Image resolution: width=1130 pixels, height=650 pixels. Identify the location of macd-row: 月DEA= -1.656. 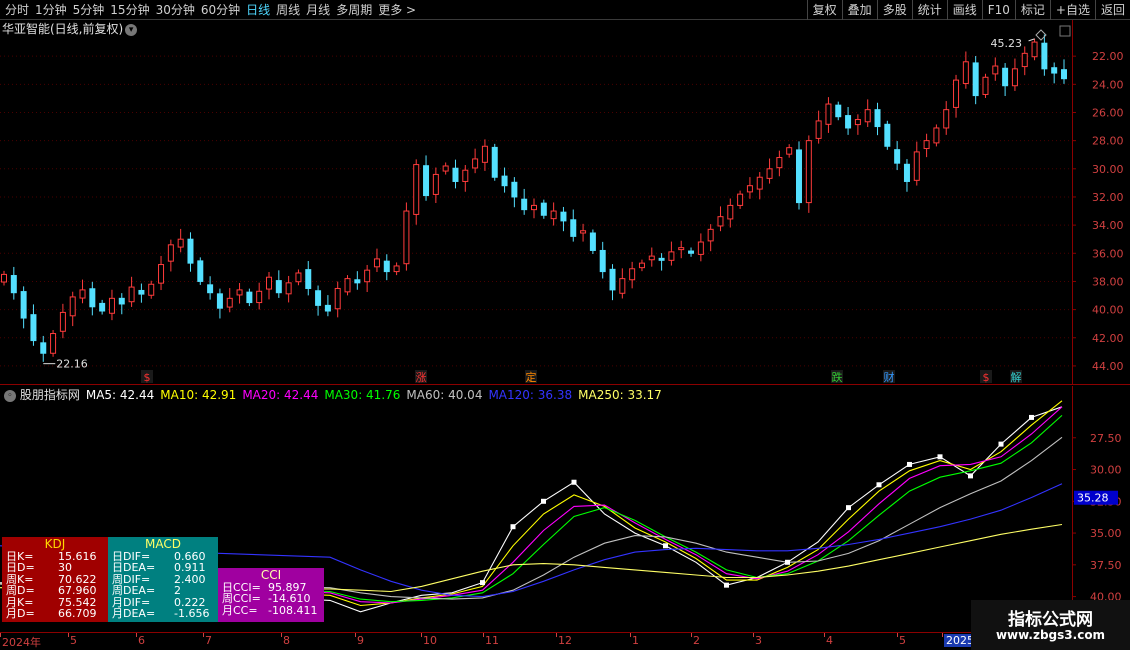
(163, 614).